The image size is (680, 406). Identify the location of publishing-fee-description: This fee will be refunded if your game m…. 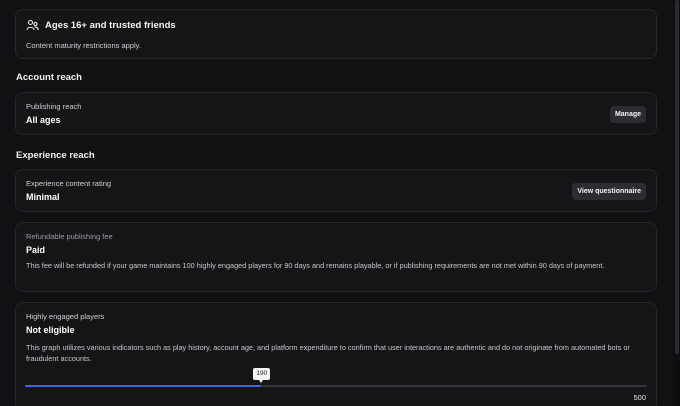
(315, 265).